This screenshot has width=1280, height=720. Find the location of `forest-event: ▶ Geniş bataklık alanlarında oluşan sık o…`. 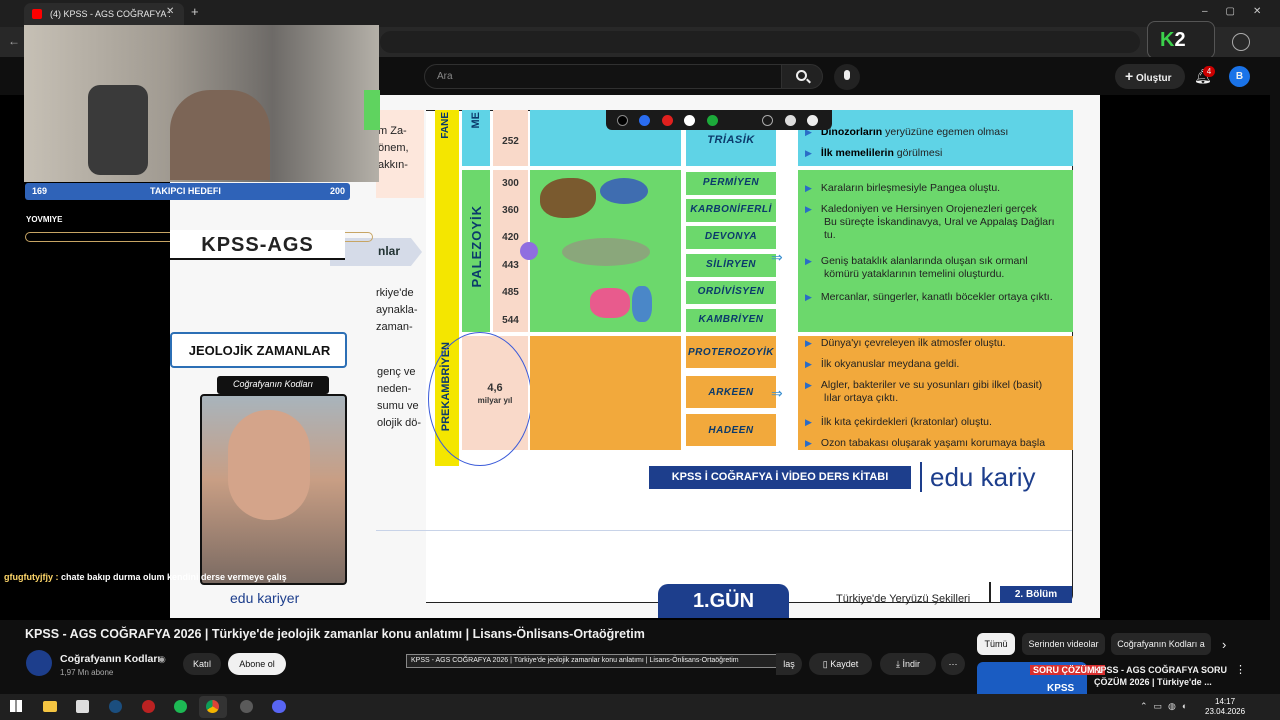

forest-event: ▶ Geniş bataklık alanlarında oluşan sık o… is located at coordinates (916, 267).